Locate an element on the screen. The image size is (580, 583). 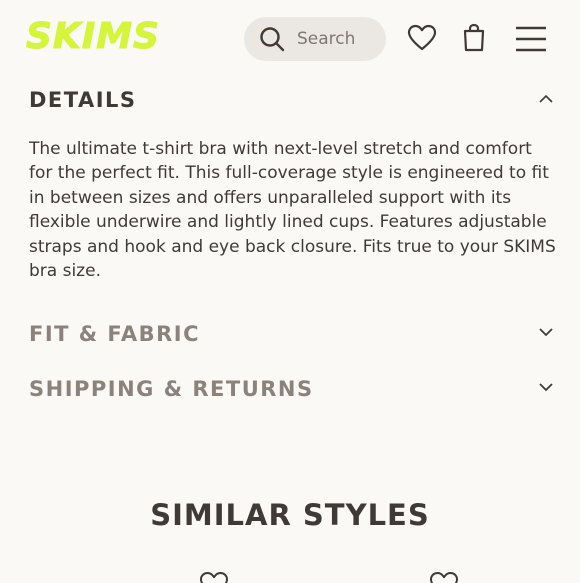
bag-icon is located at coordinates (474, 38).